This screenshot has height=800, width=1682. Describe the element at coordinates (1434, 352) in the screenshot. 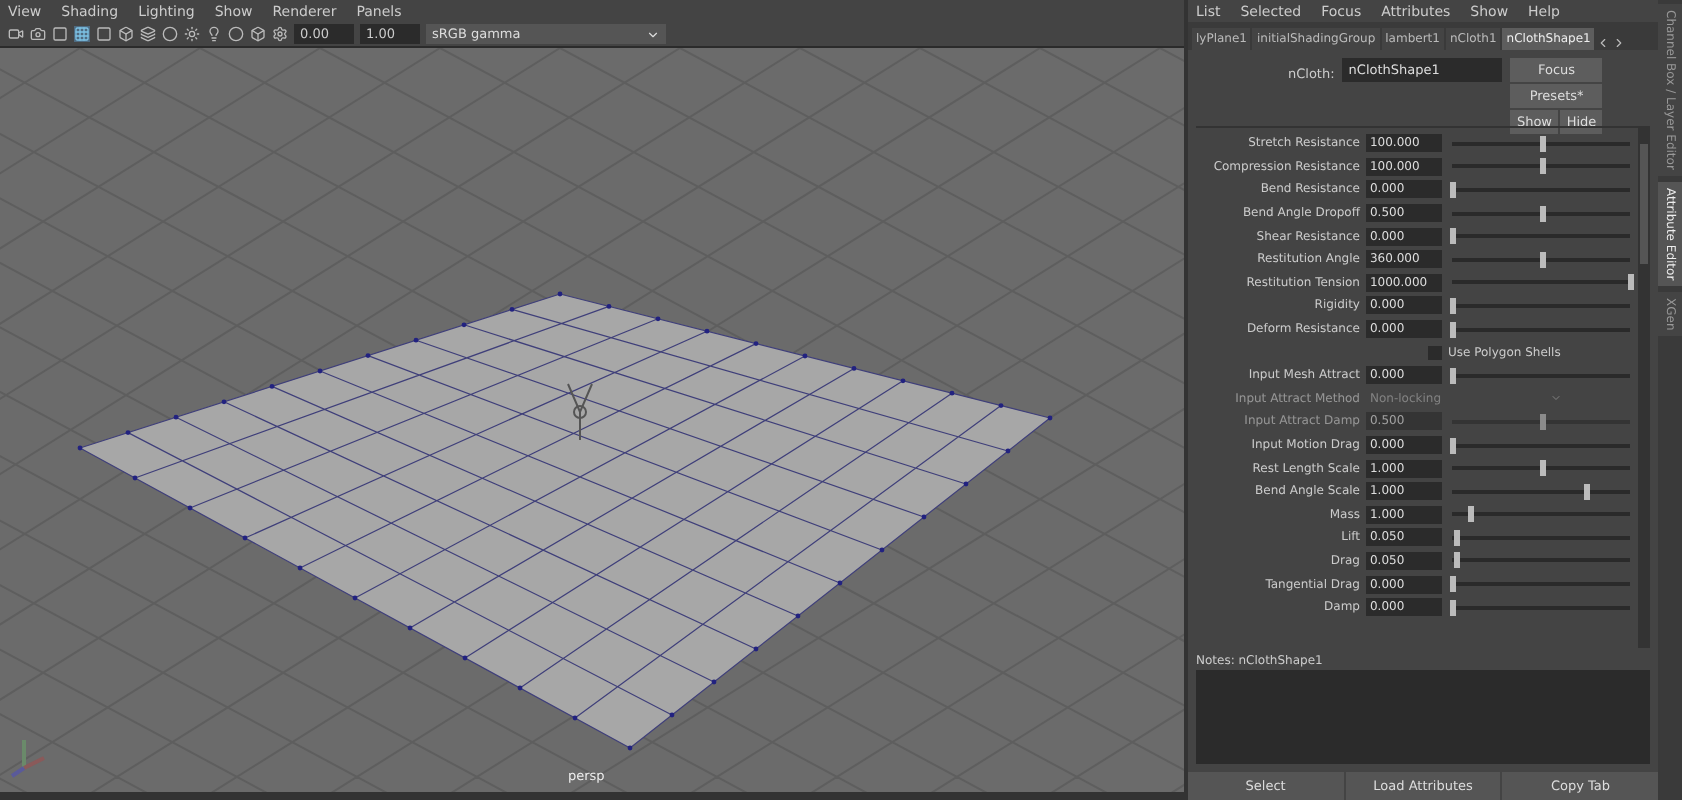

I see `checkbox` at that location.